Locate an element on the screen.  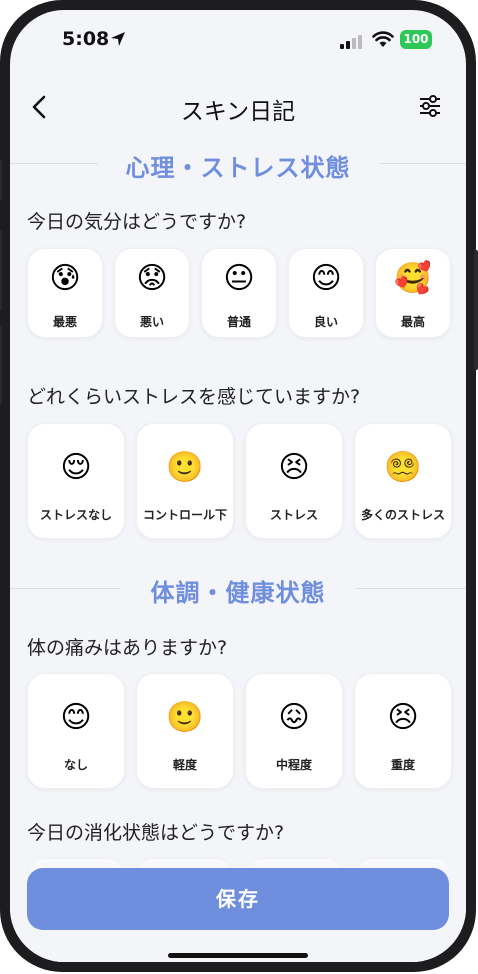
volume-down-button is located at coordinates (1, 365).